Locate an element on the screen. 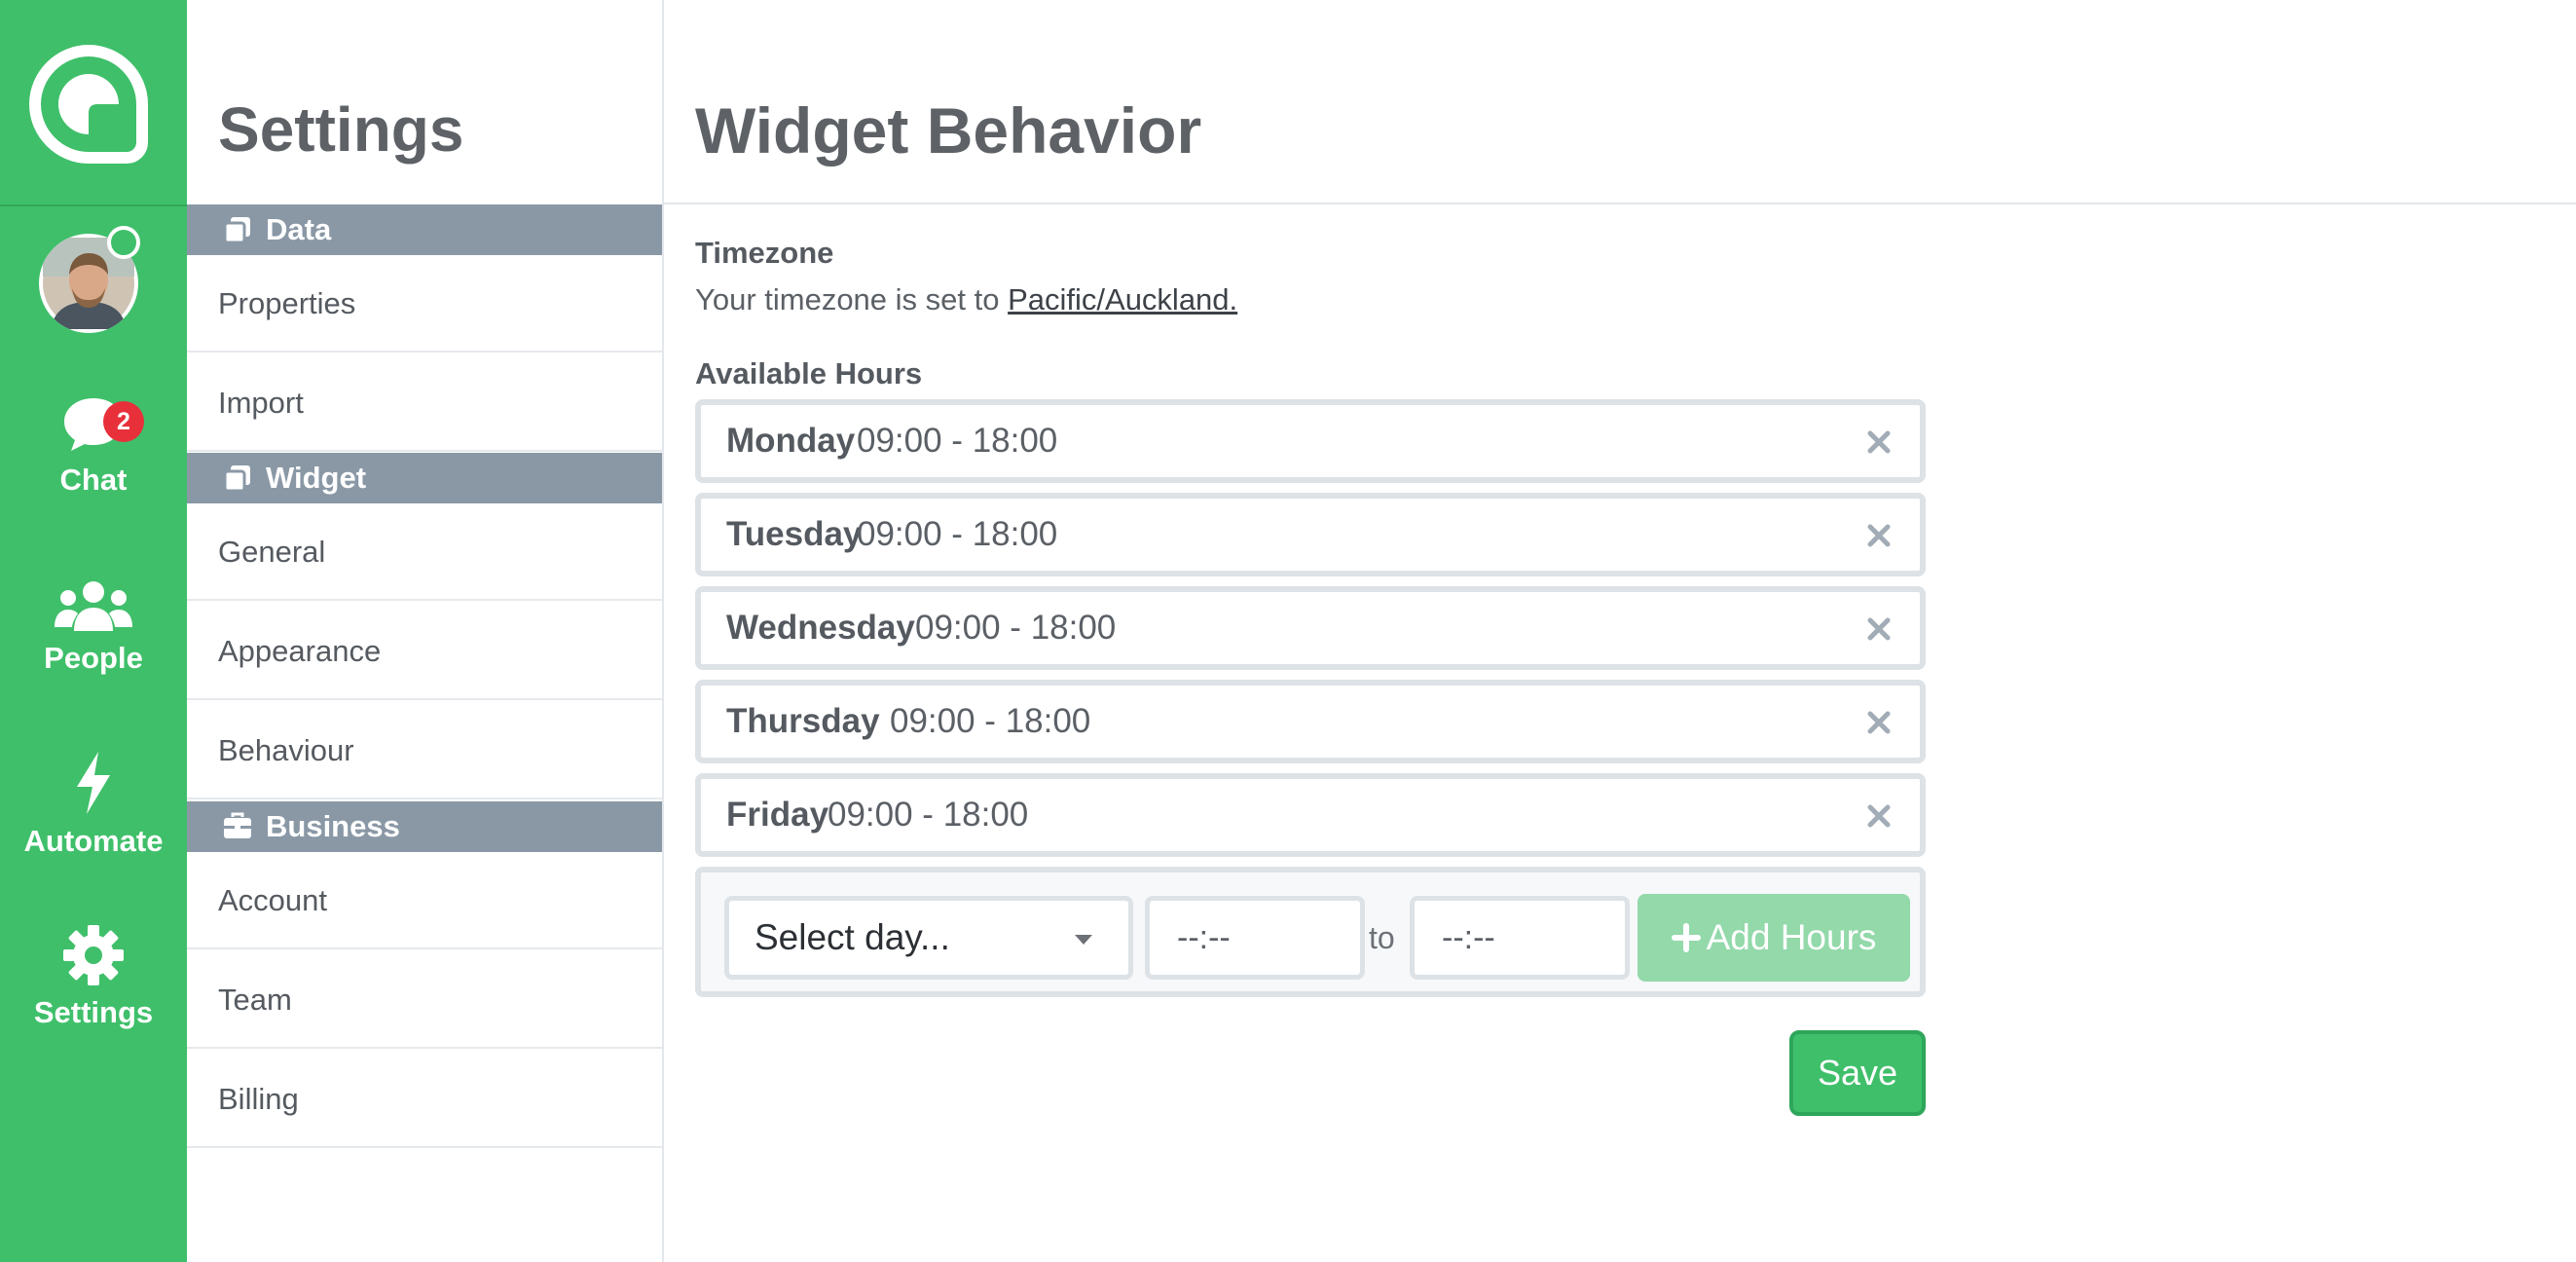 This screenshot has height=1262, width=2576. to-time-input: --:-- is located at coordinates (1520, 938).